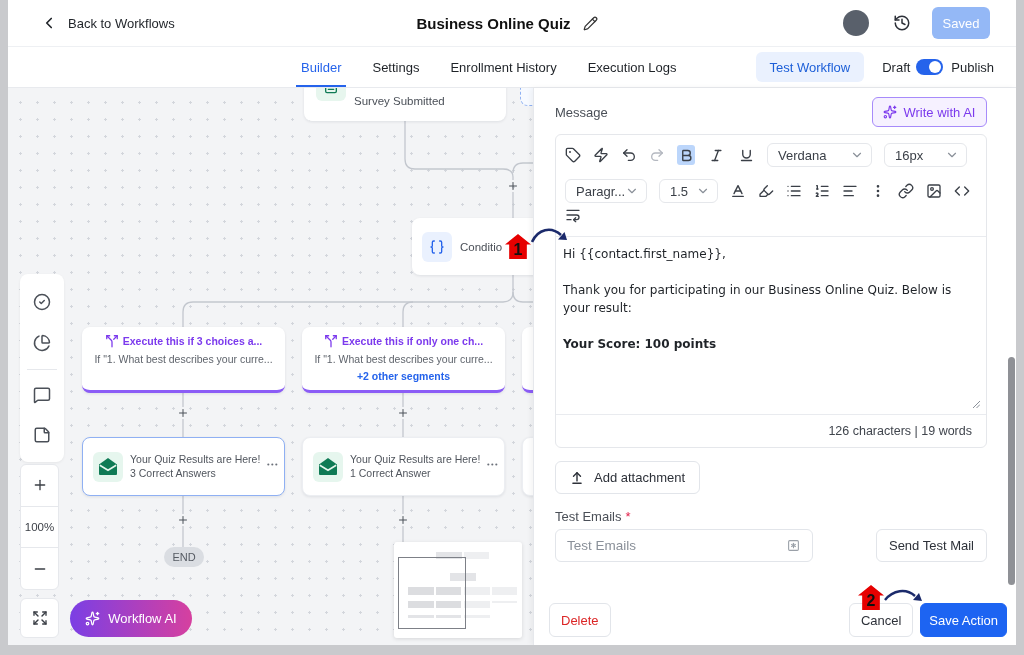 This screenshot has width=1024, height=655. What do you see at coordinates (686, 155) in the screenshot?
I see `bold-button` at bounding box center [686, 155].